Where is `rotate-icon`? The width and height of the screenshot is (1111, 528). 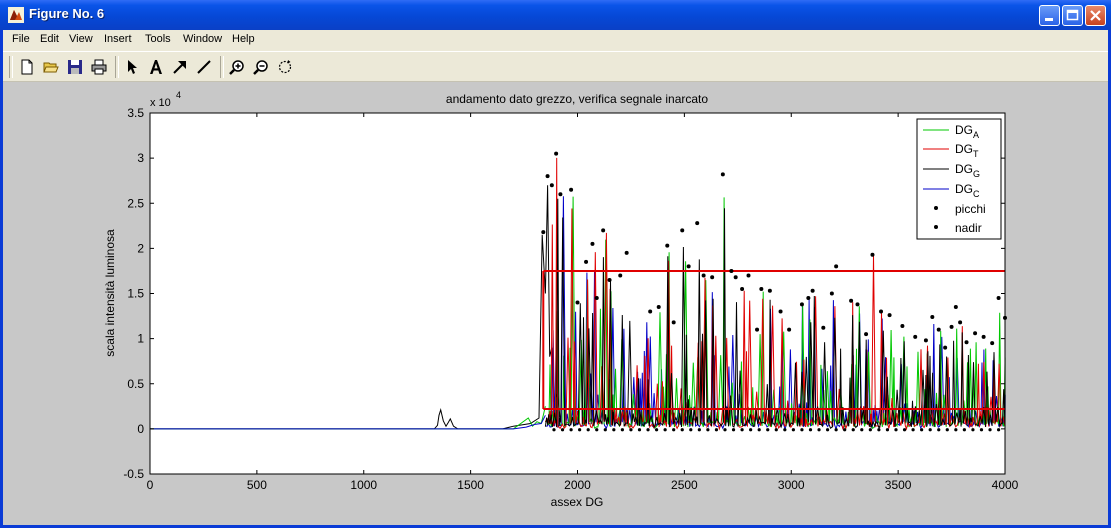 rotate-icon is located at coordinates (285, 67).